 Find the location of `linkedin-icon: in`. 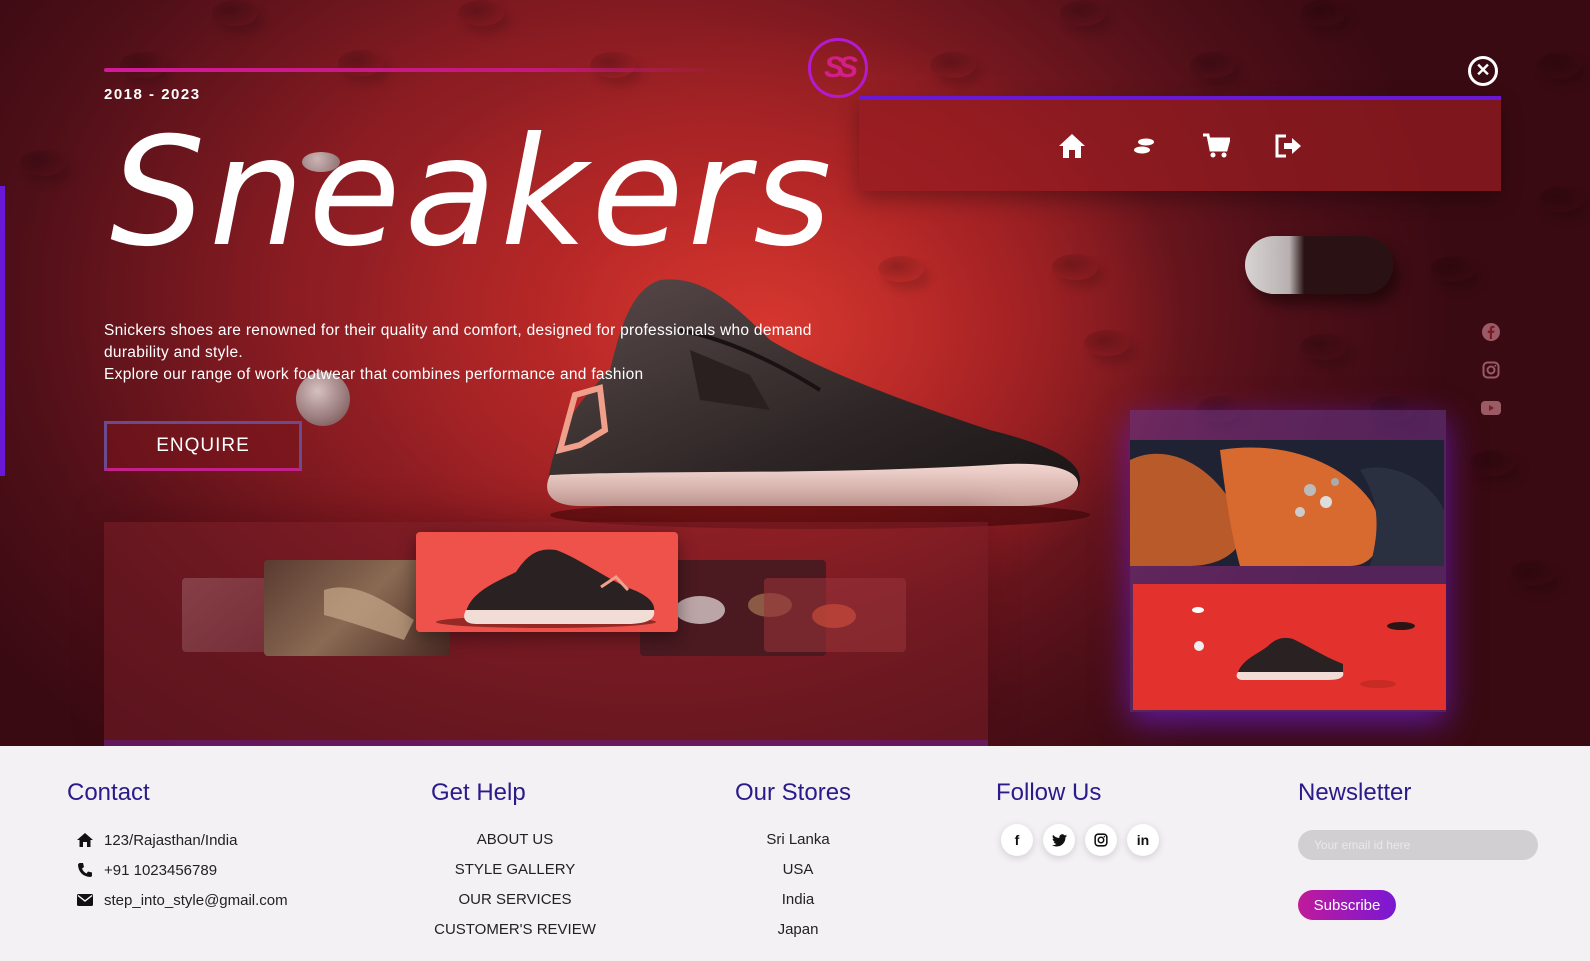

linkedin-icon: in is located at coordinates (1143, 840).